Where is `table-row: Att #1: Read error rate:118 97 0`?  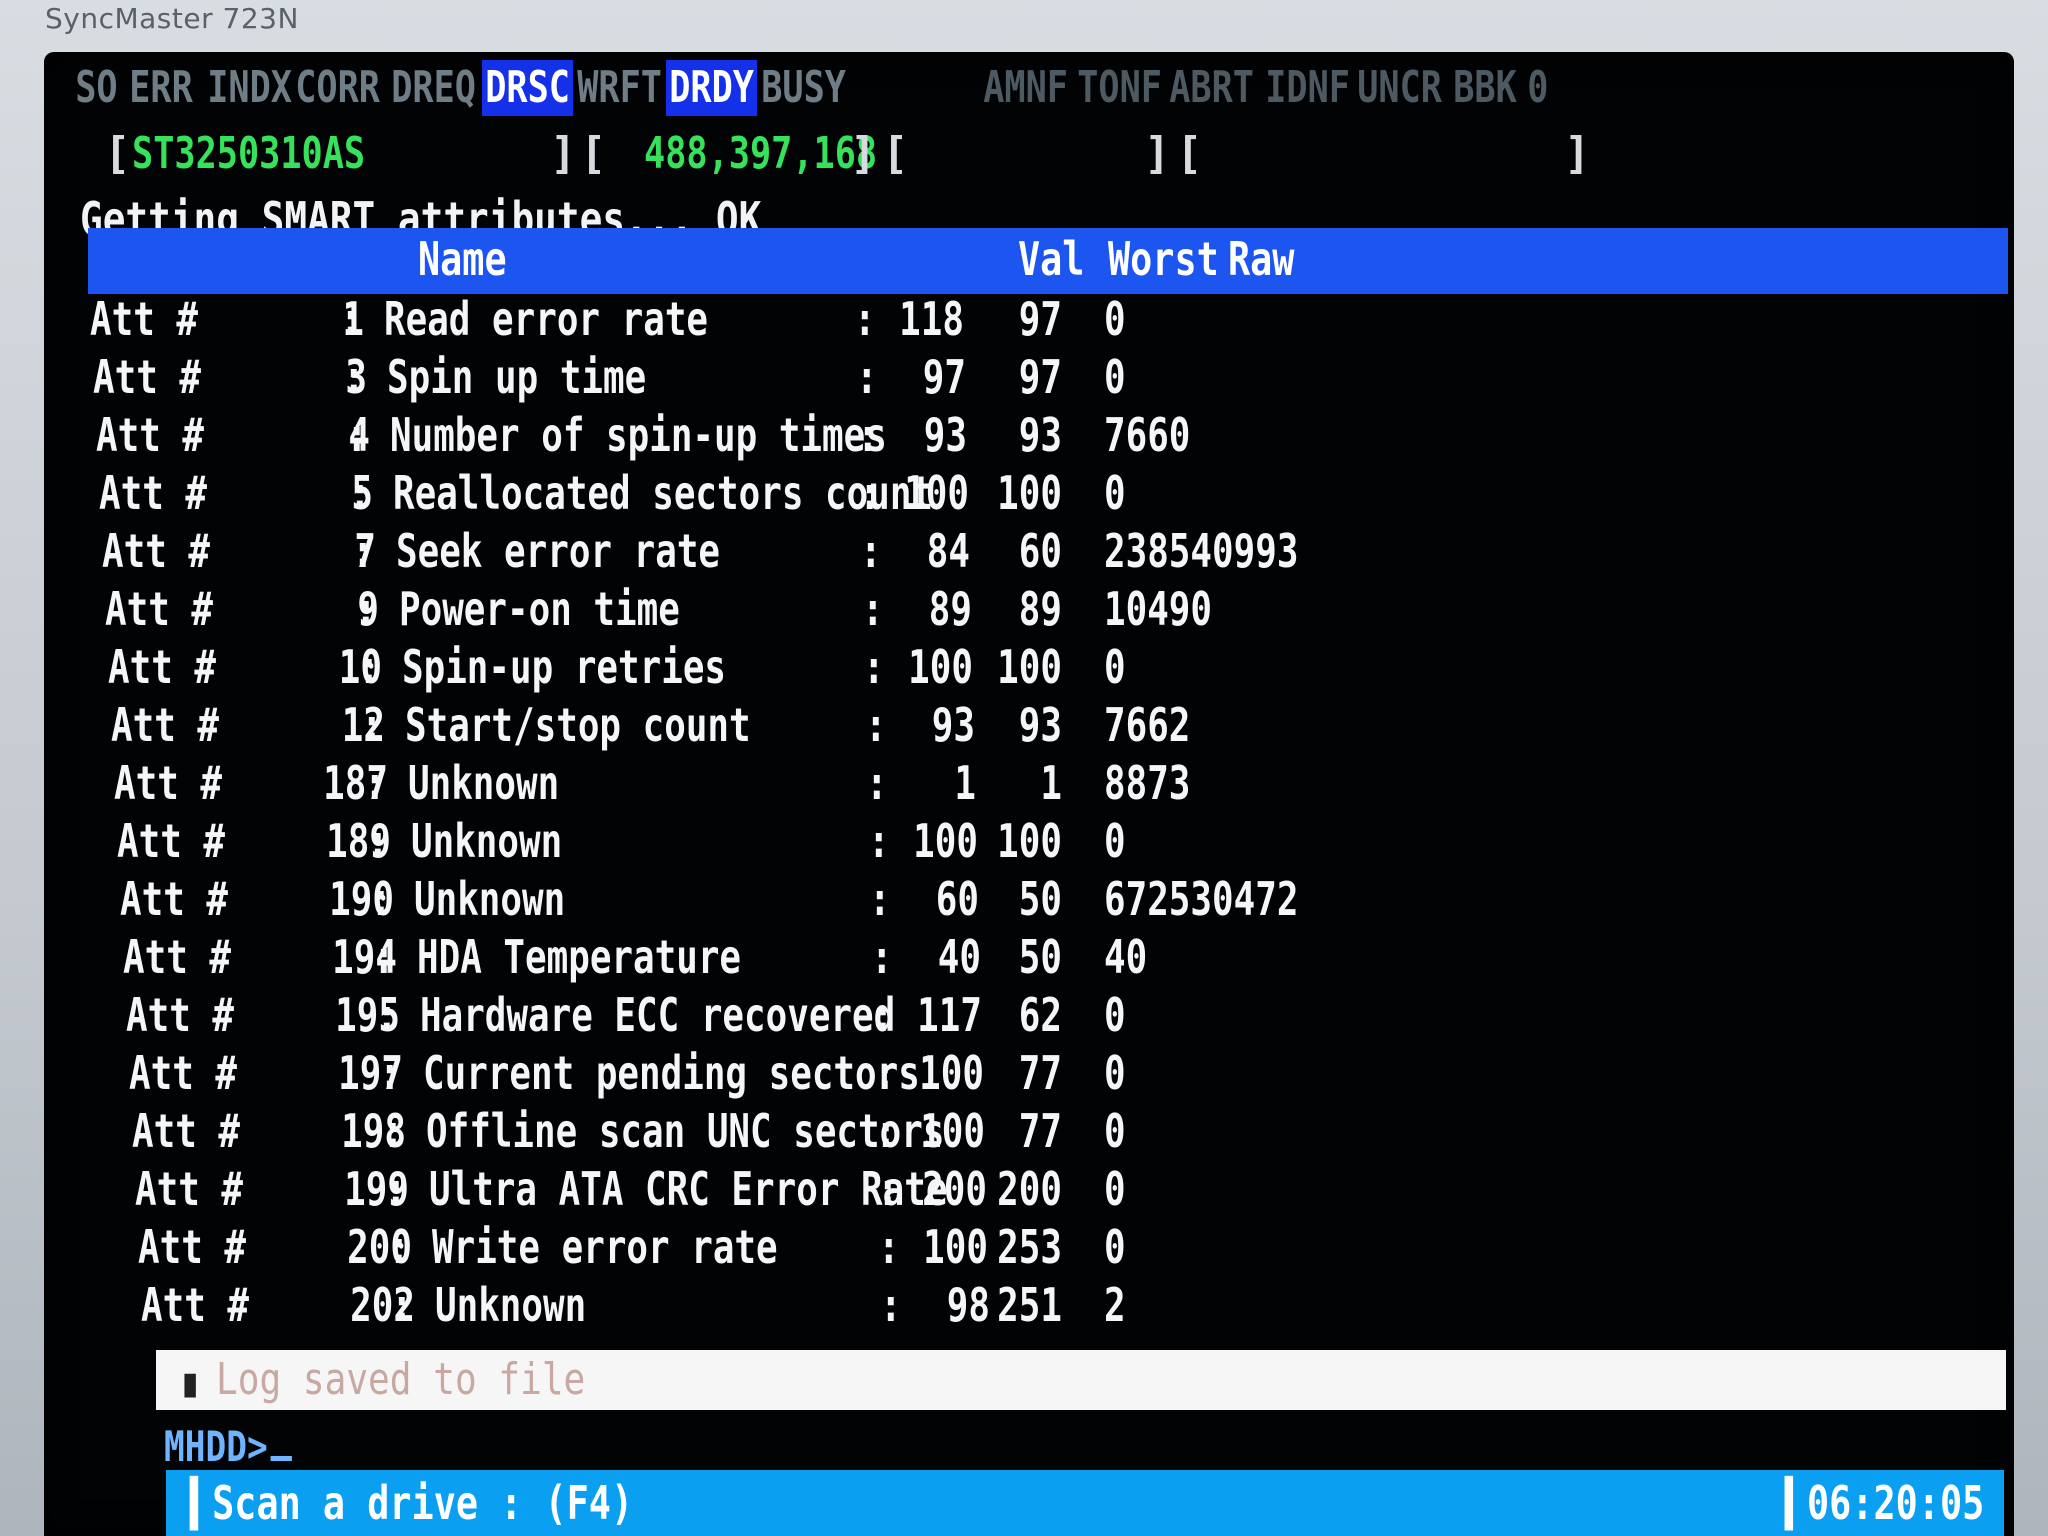 table-row: Att #1: Read error rate:118 97 0 is located at coordinates (994, 321).